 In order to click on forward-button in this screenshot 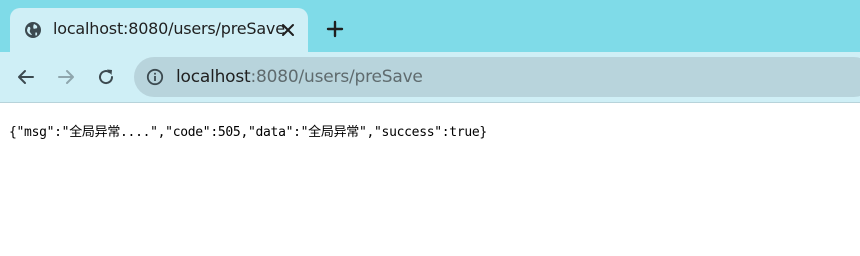, I will do `click(66, 77)`.